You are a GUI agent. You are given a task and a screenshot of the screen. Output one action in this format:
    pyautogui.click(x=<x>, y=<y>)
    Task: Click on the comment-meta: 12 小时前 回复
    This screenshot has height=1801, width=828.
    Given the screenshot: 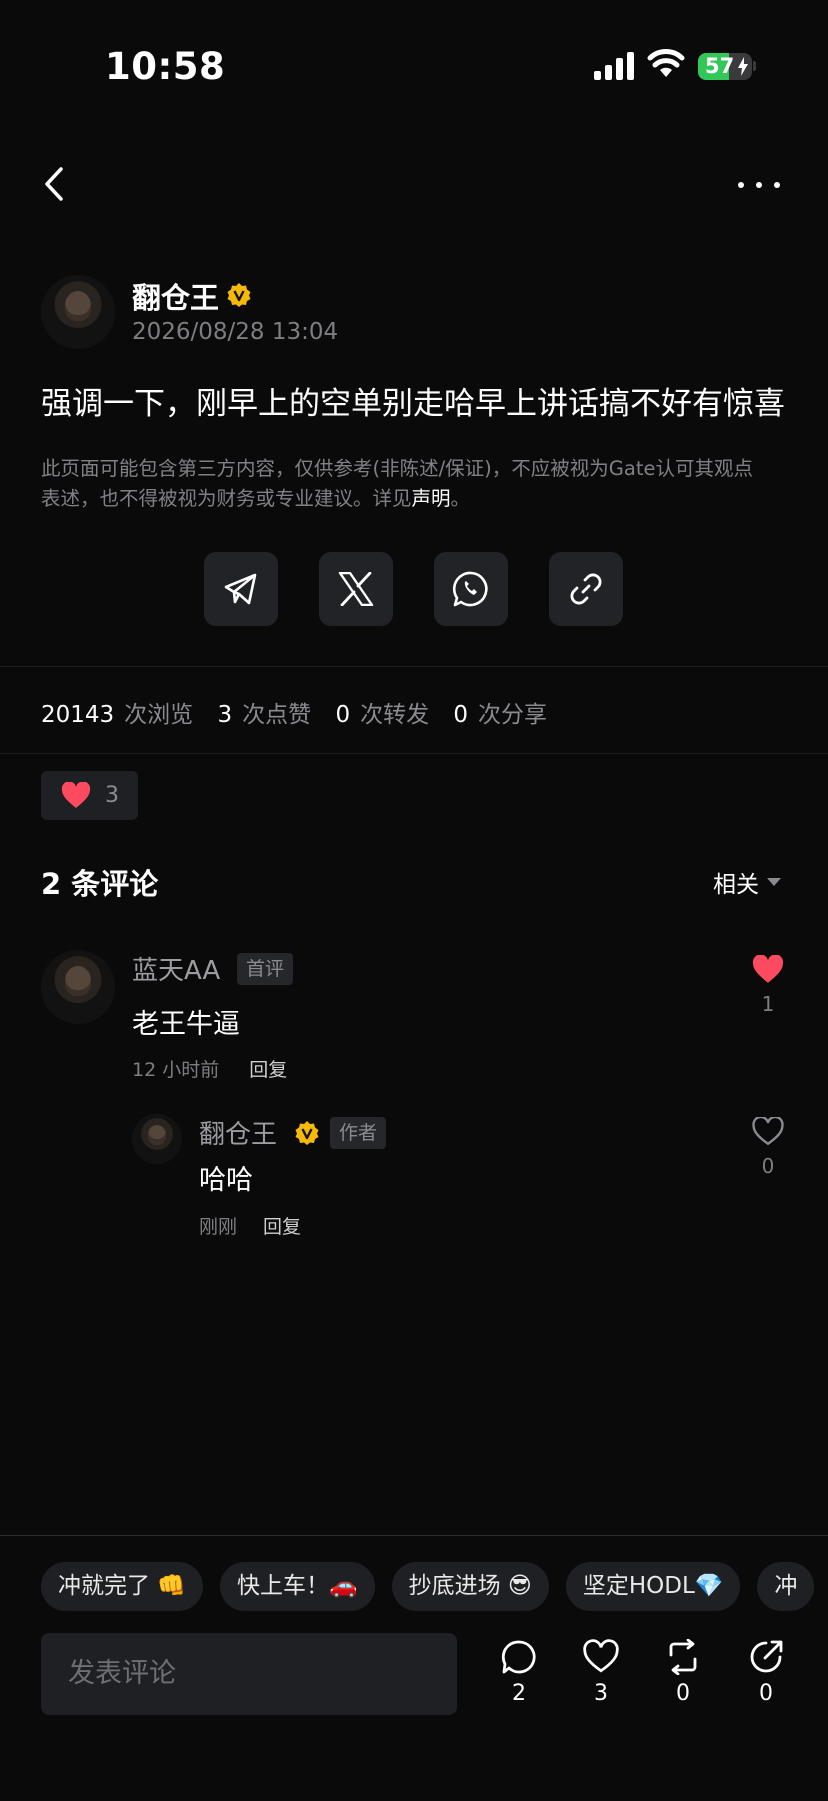 What is the action you would take?
    pyautogui.click(x=209, y=1068)
    